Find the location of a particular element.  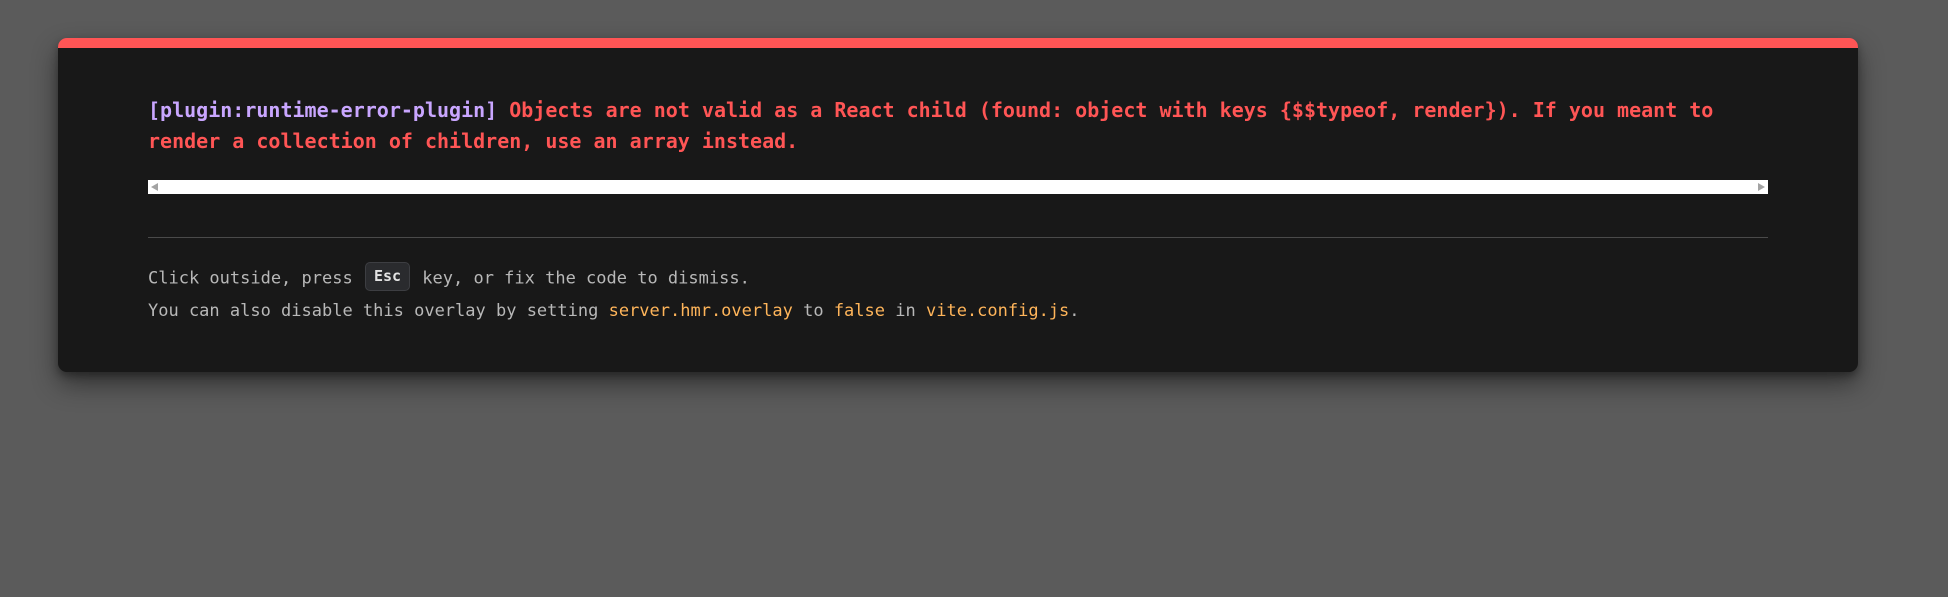

tip-text-after: key, or fix the code to dismiss. is located at coordinates (586, 278).